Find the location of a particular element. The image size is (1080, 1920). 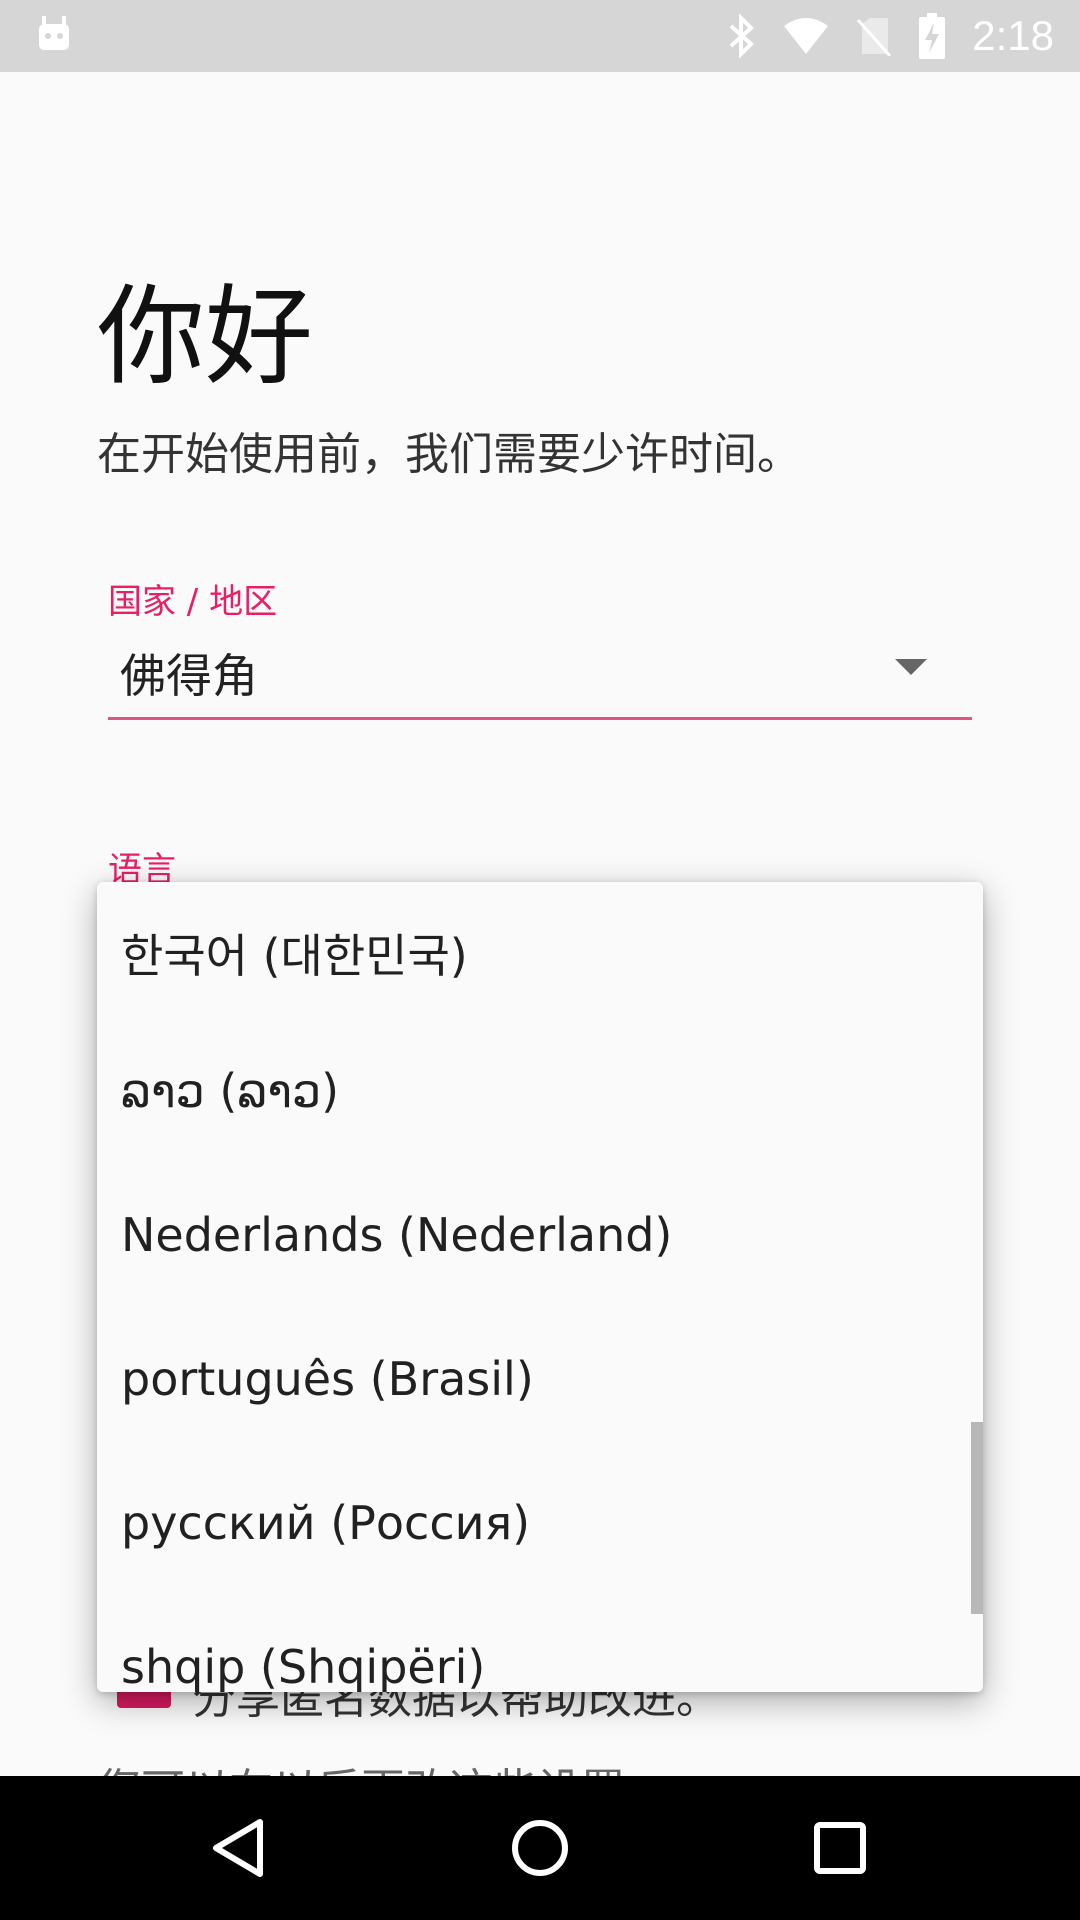

country-label: 国家 / 地区 is located at coordinates (193, 602).